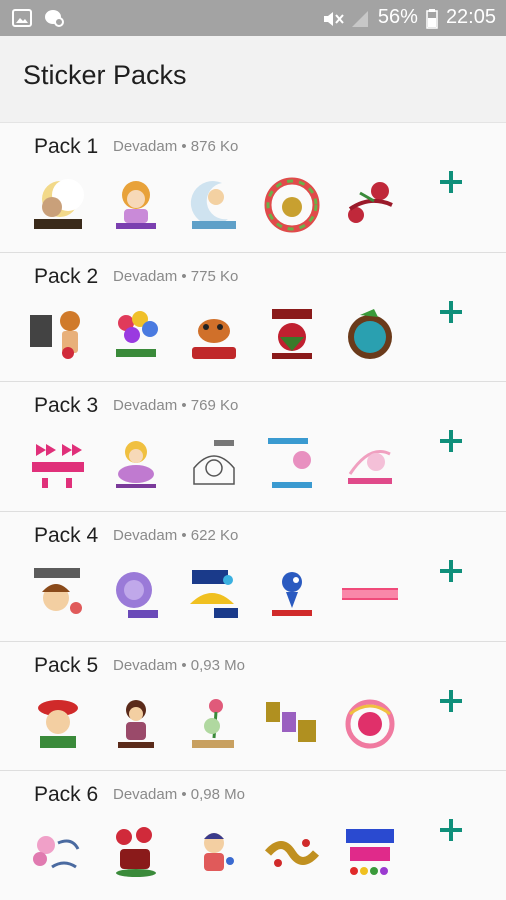 This screenshot has height=900, width=506. Describe the element at coordinates (22, 18) in the screenshot. I see `gallery-icon` at that location.